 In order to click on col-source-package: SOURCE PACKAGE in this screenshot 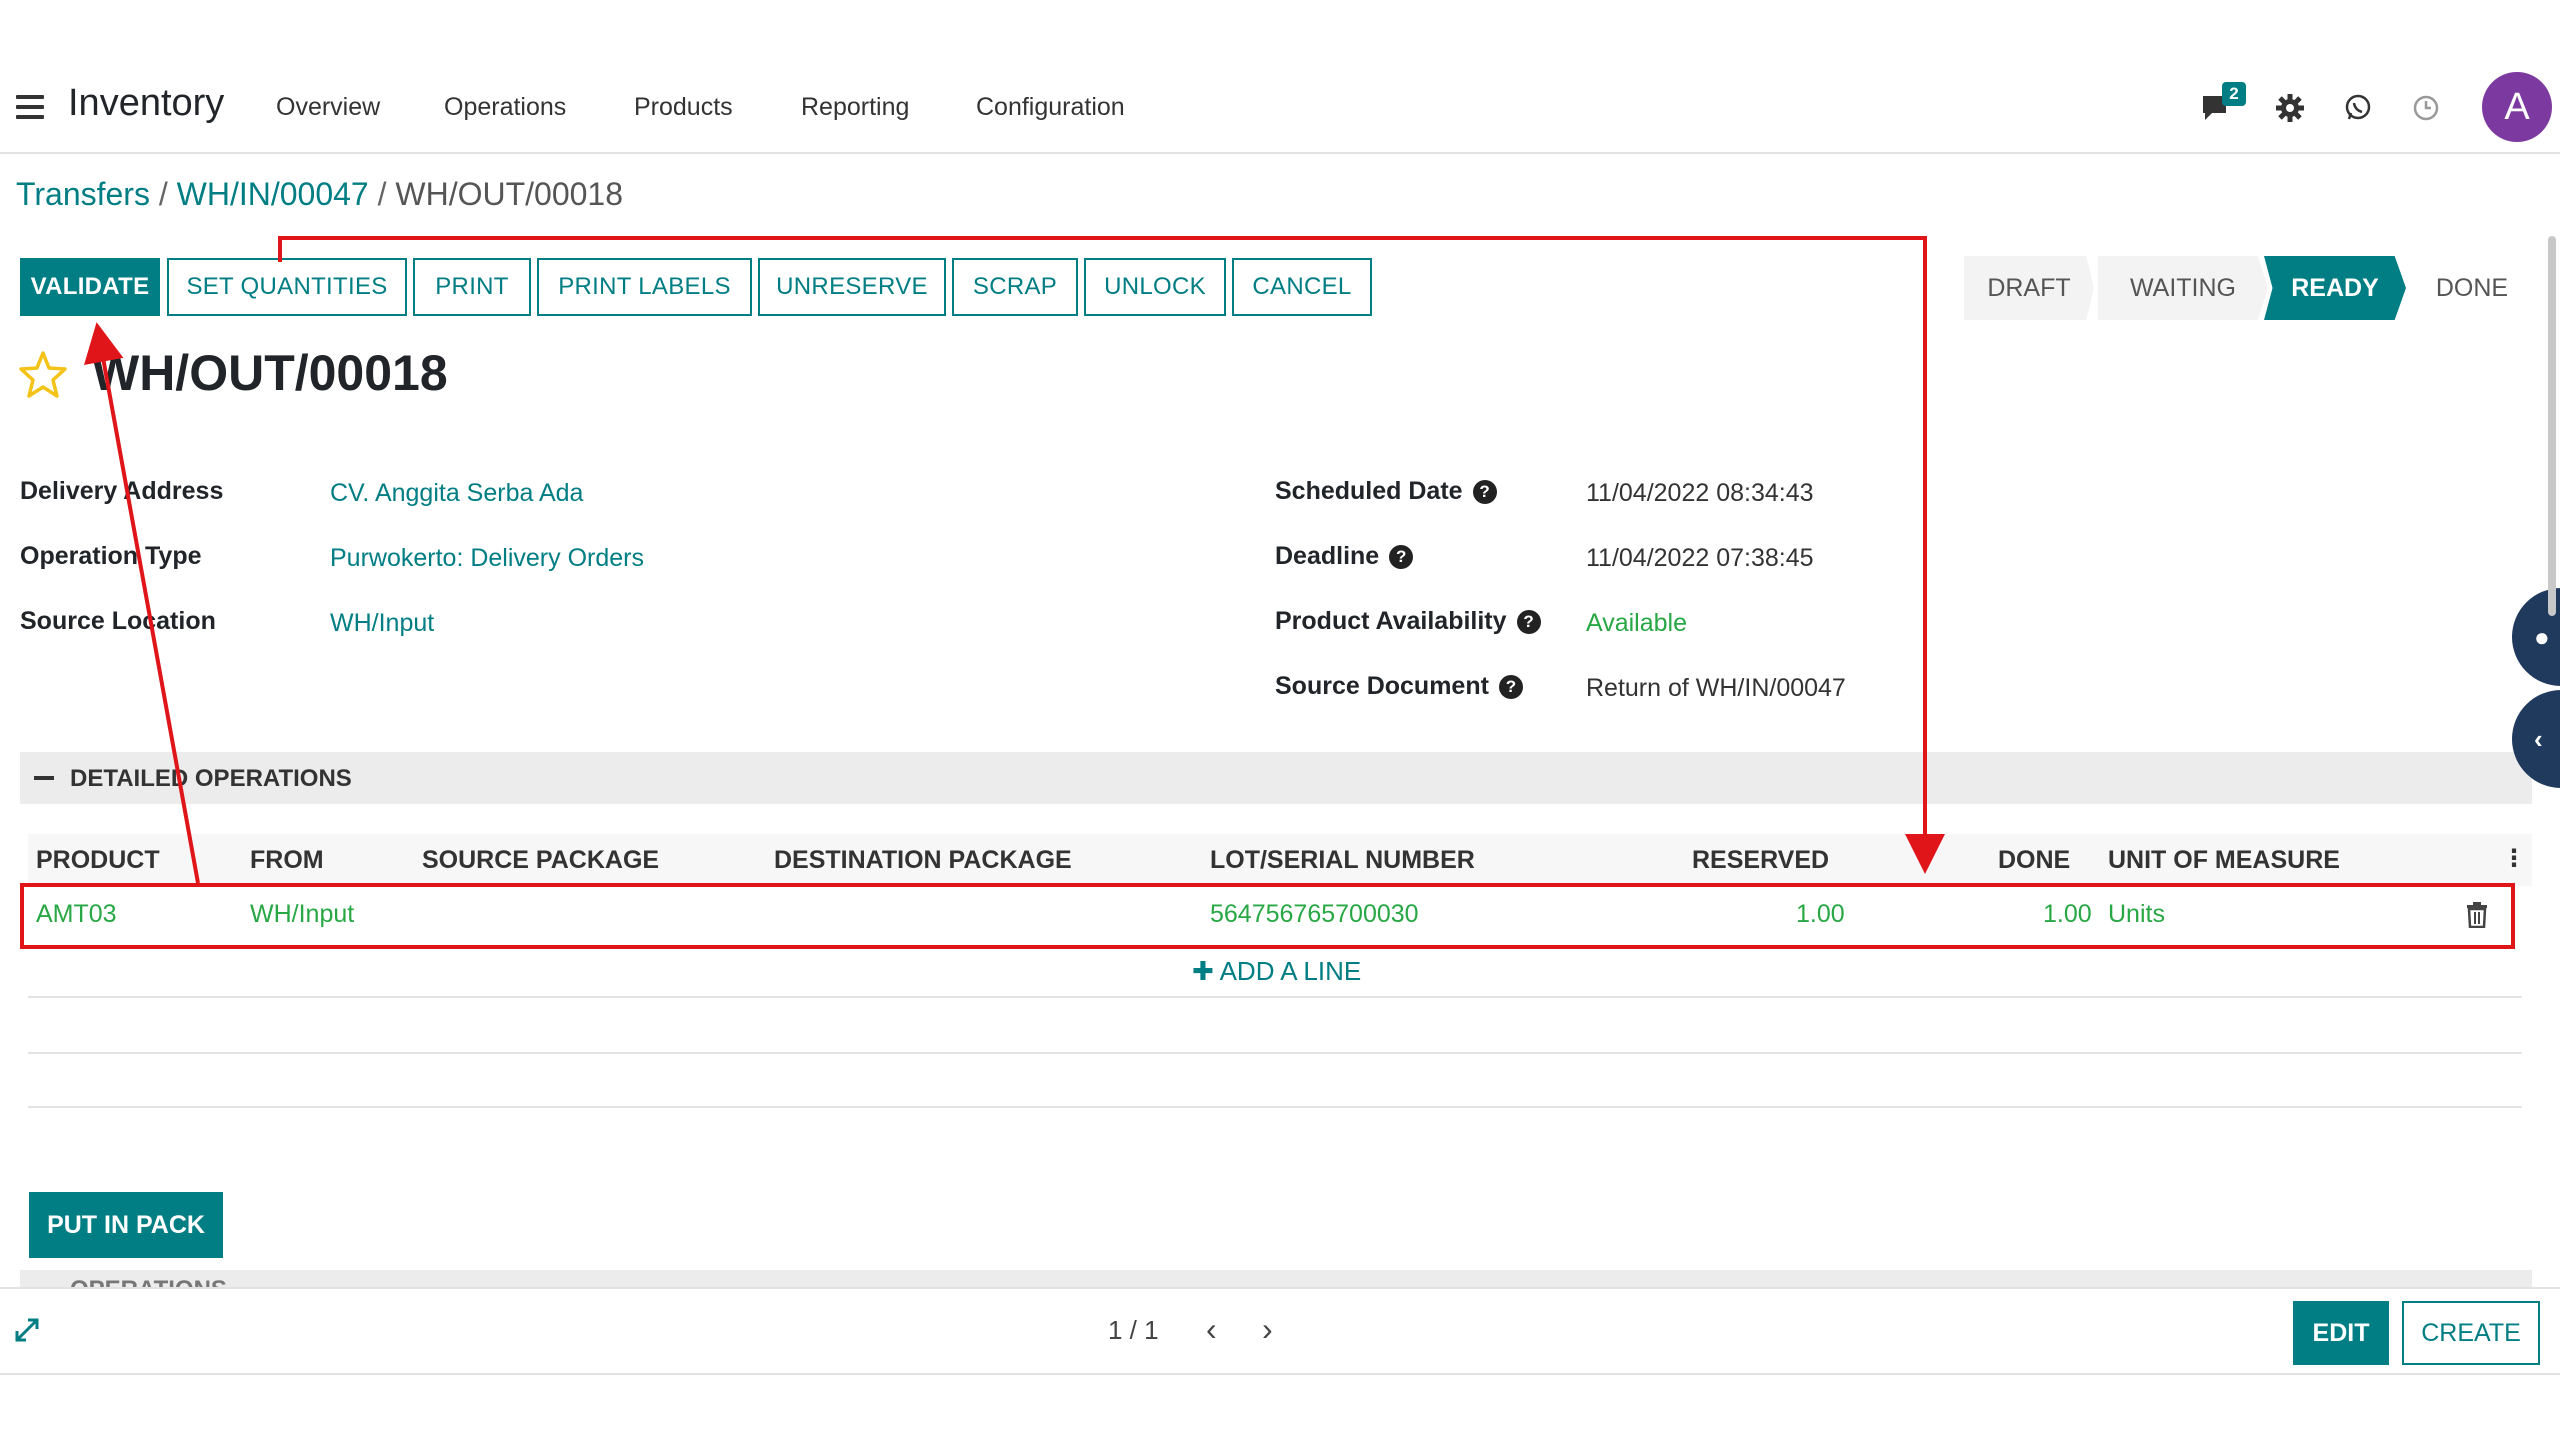, I will do `click(540, 860)`.